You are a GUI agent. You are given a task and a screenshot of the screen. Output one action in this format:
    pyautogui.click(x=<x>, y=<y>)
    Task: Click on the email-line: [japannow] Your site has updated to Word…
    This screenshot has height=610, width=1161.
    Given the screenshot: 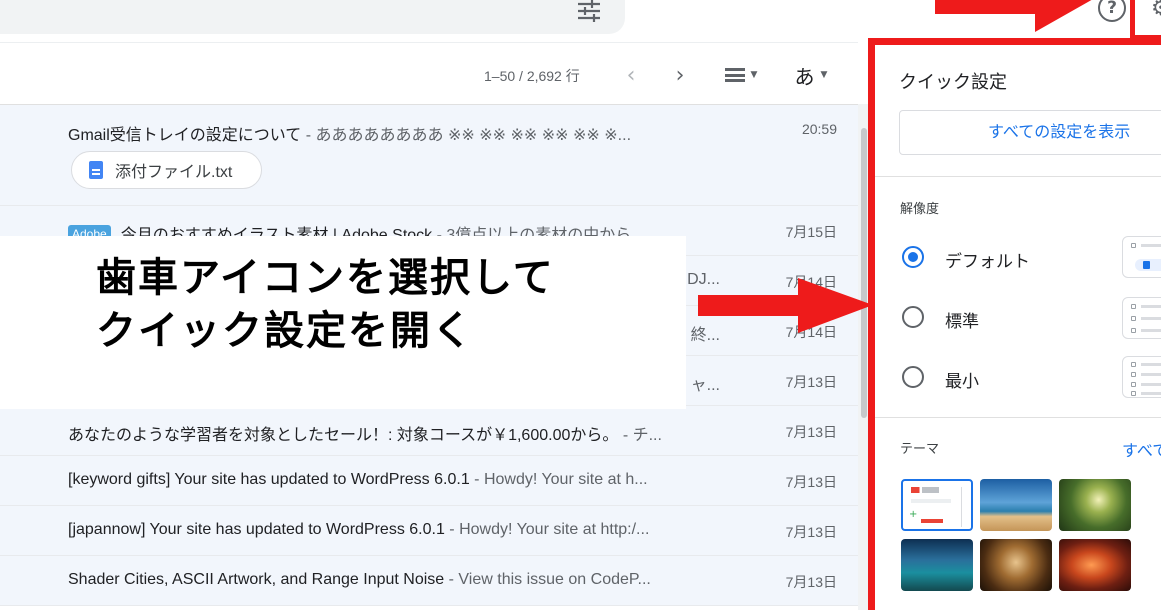 What is the action you would take?
    pyautogui.click(x=394, y=530)
    